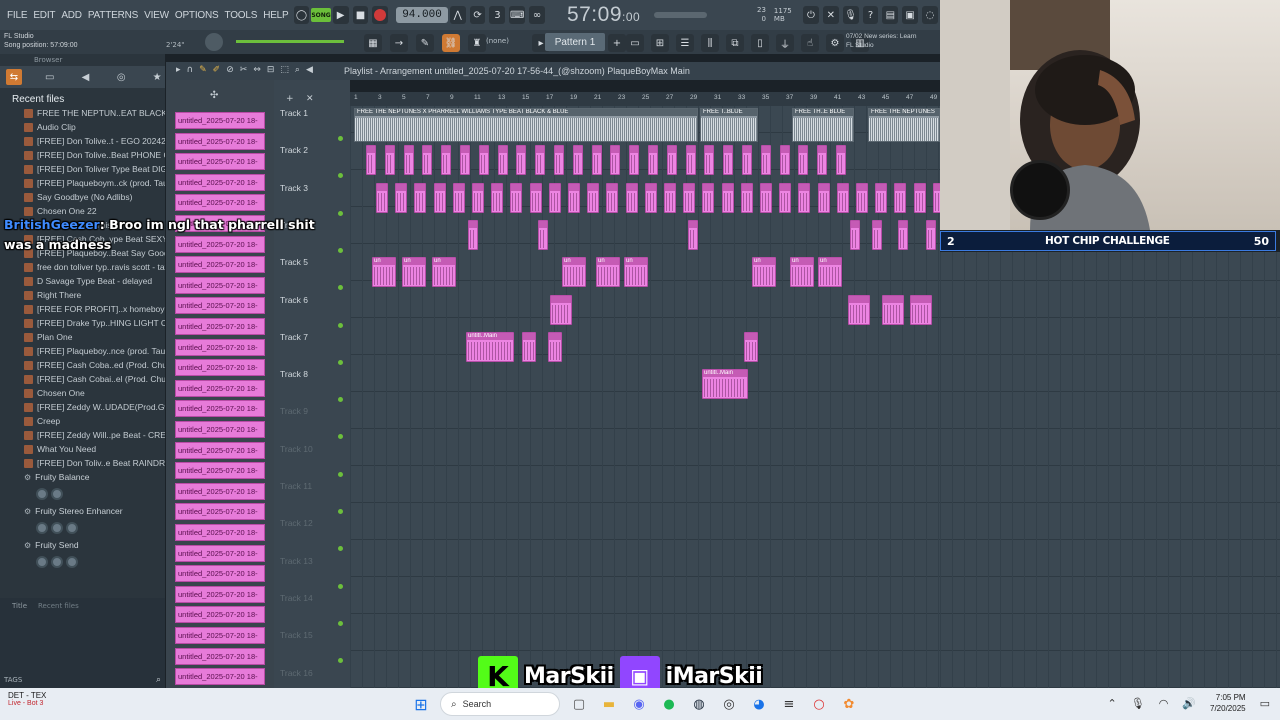 The width and height of the screenshot is (1280, 720). What do you see at coordinates (27, 699) in the screenshot?
I see `weather-widget: DET - TEX Live - Bot 3` at bounding box center [27, 699].